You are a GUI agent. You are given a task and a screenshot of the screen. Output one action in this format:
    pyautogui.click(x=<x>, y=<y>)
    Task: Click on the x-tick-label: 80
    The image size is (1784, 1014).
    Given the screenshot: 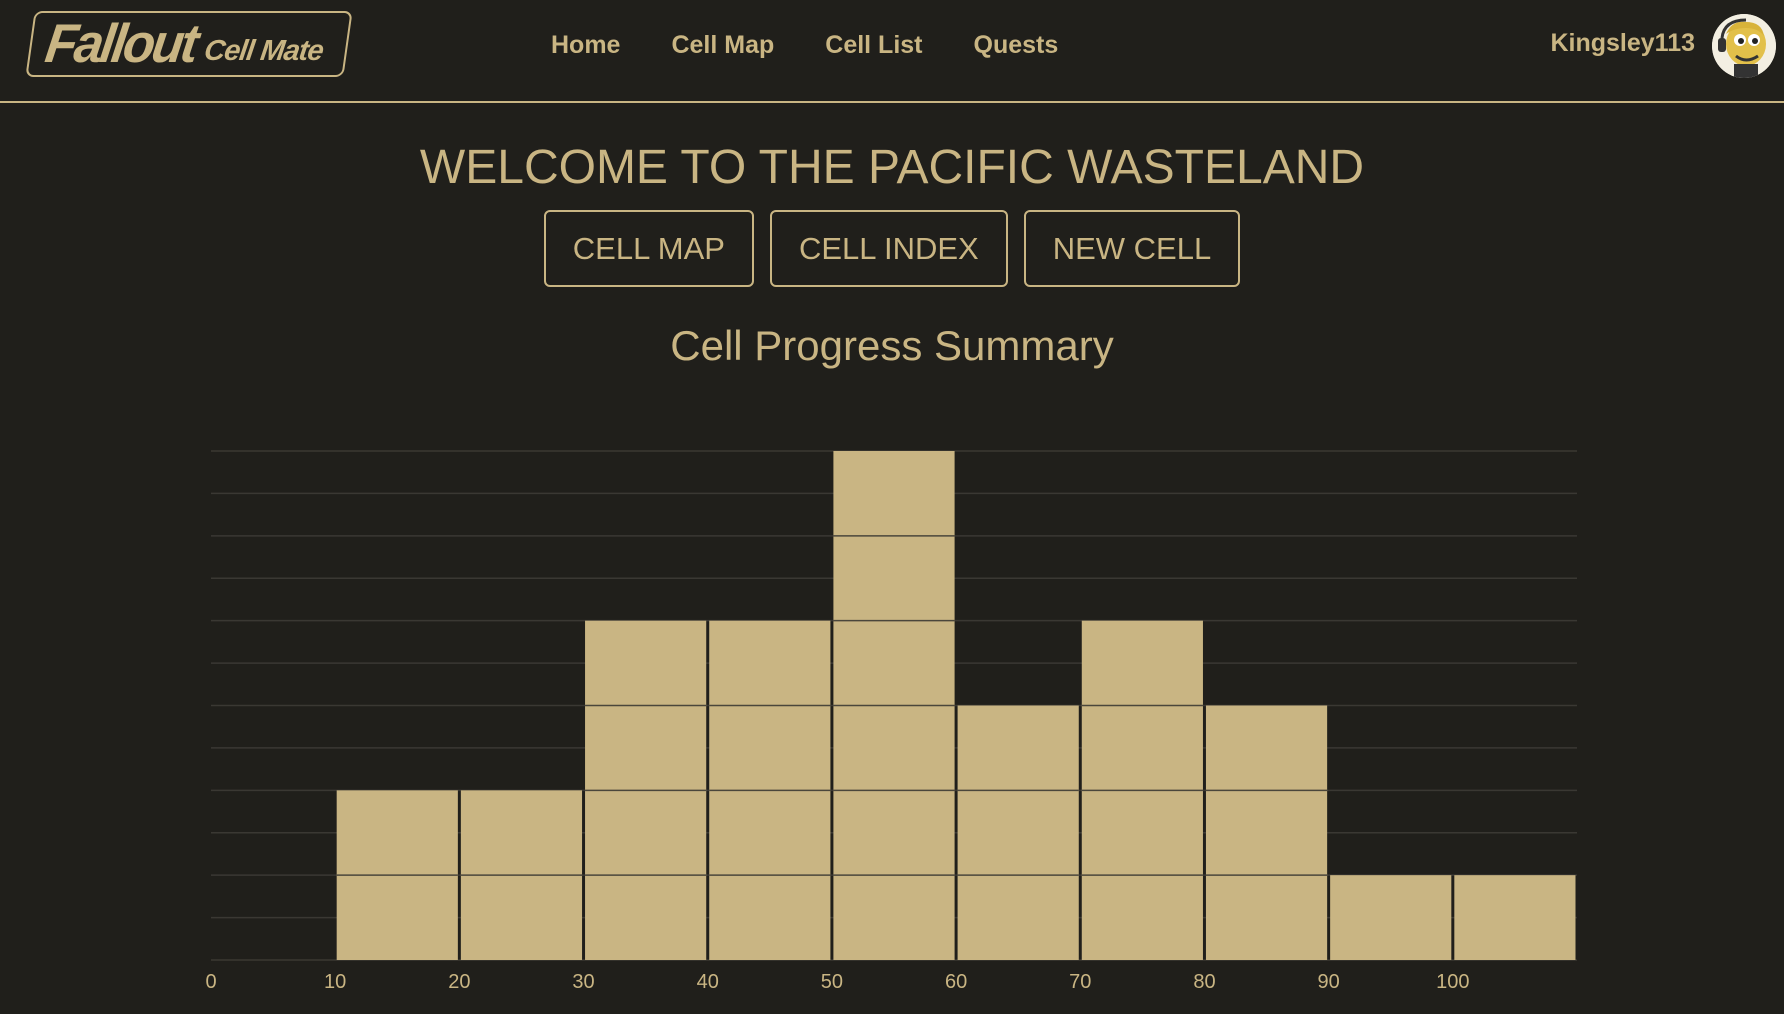 What is the action you would take?
    pyautogui.click(x=1204, y=982)
    